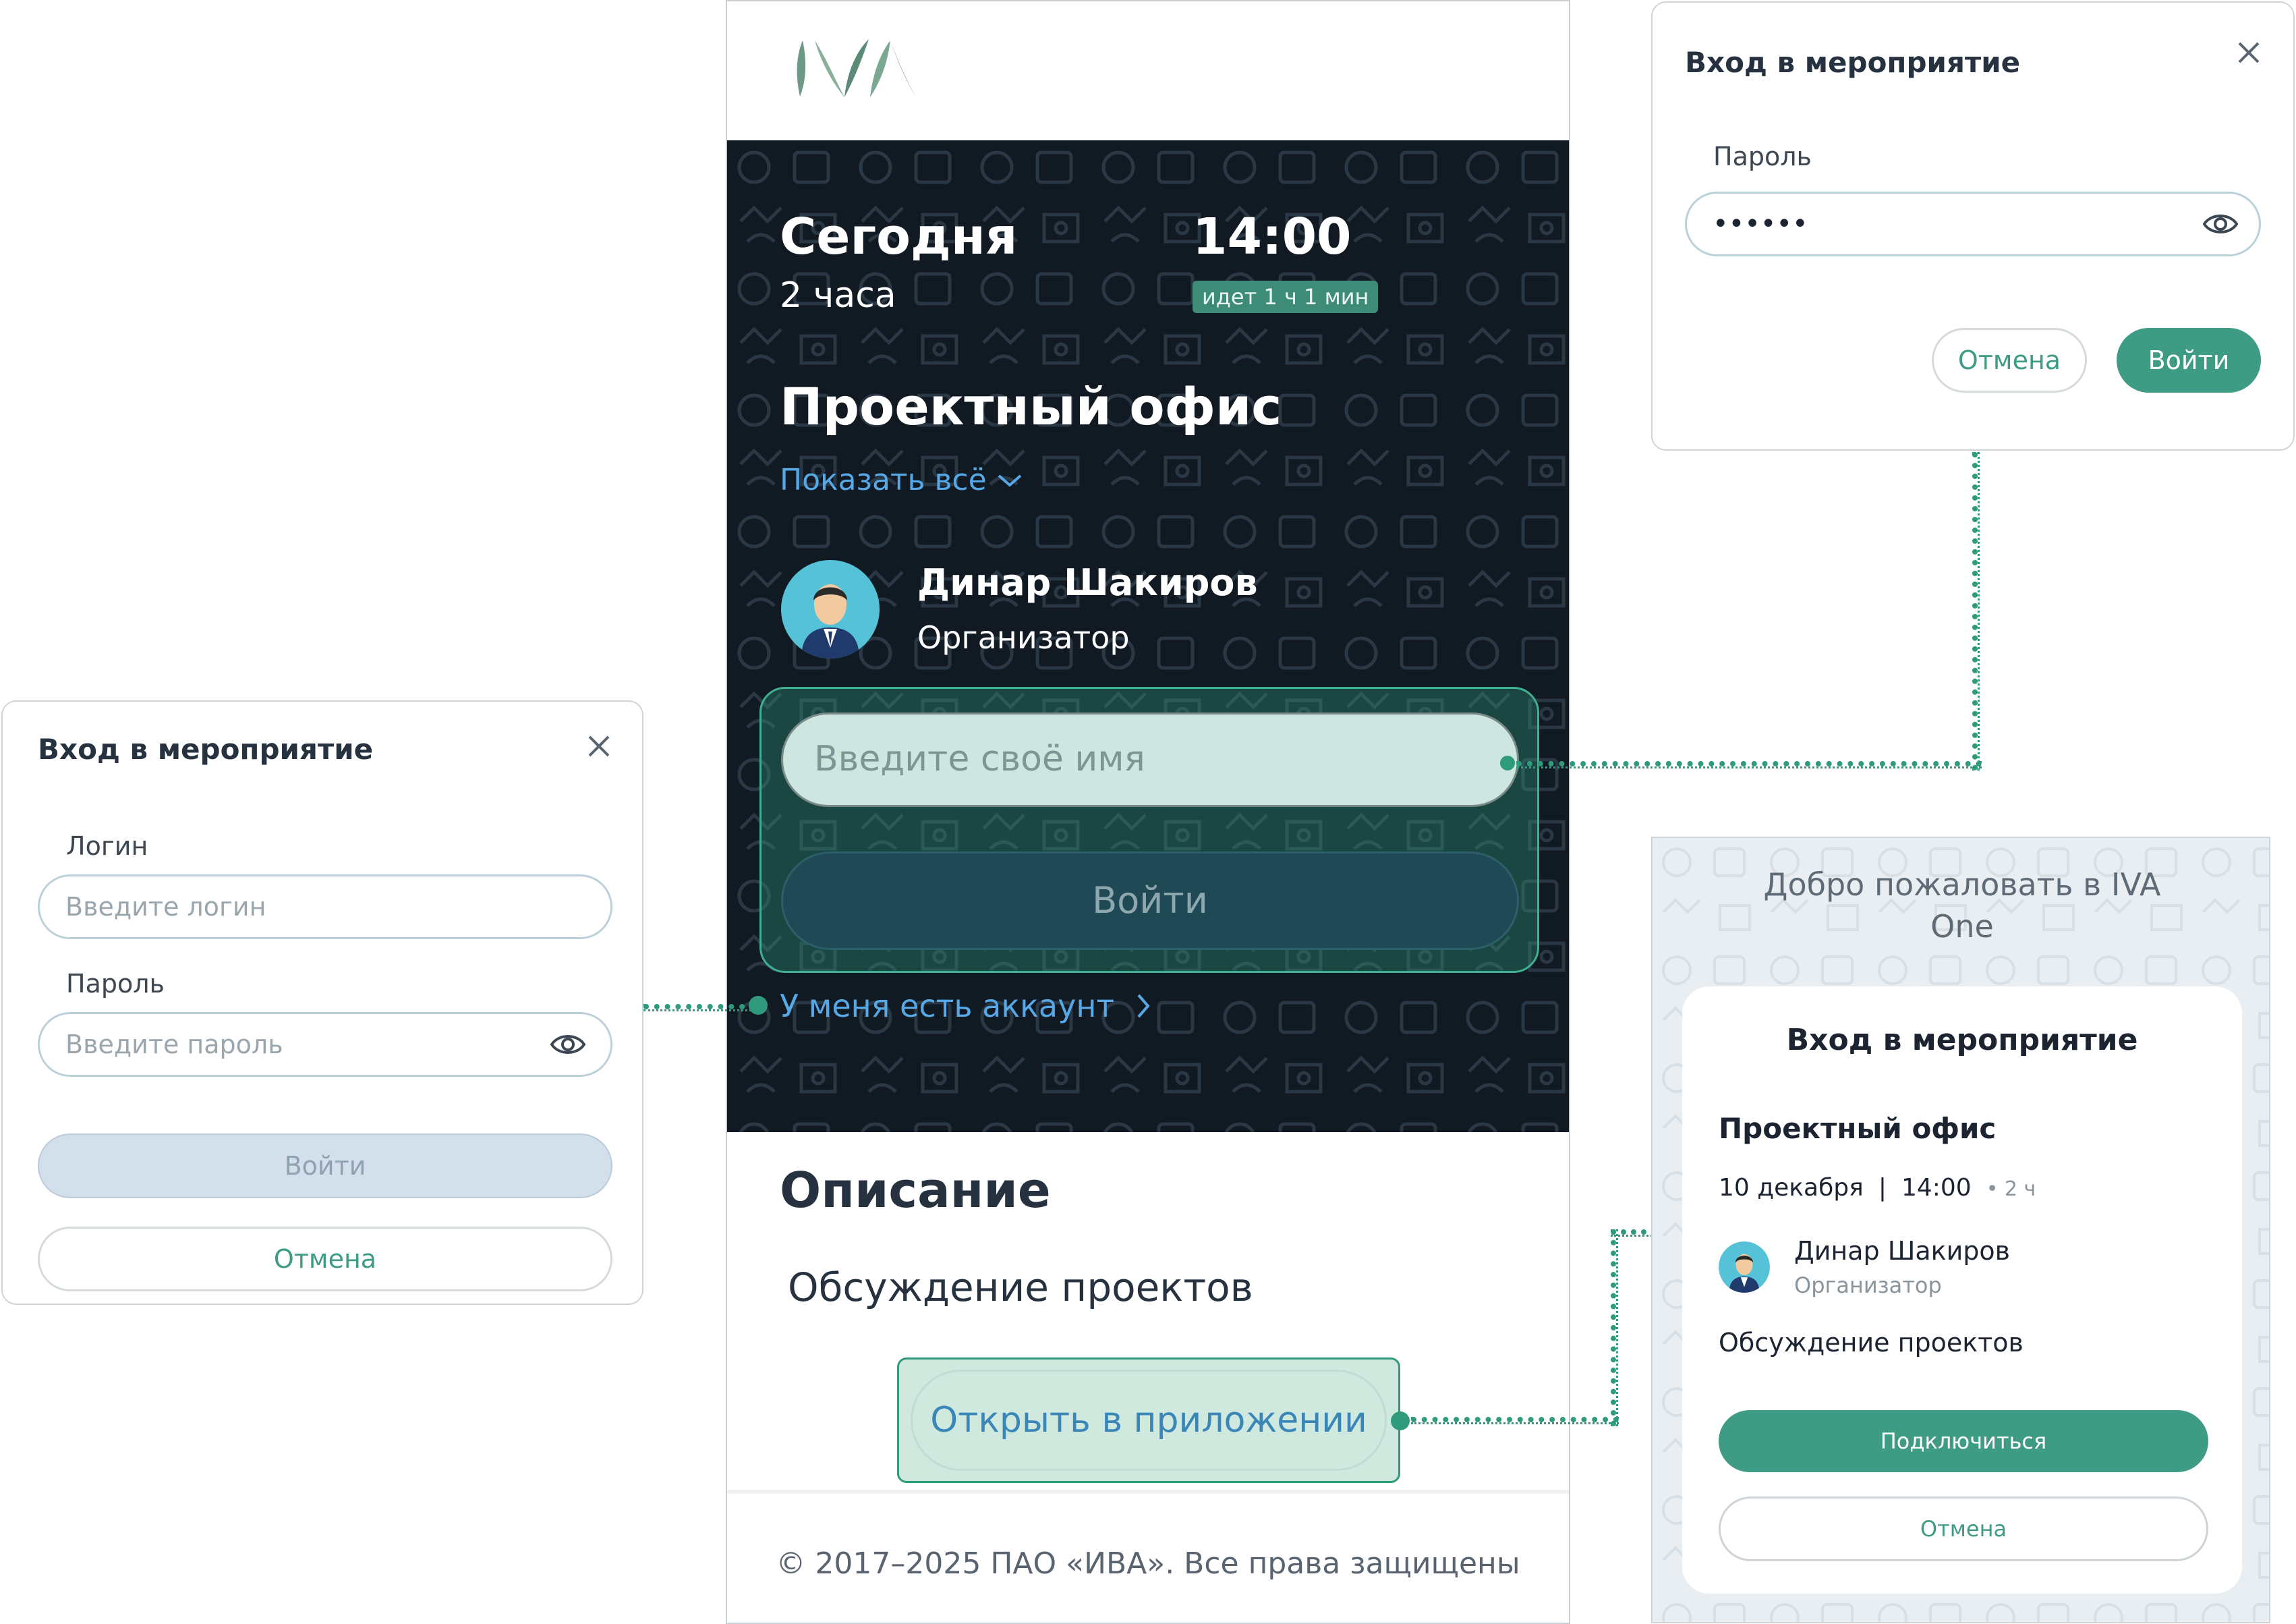 The image size is (2296, 1624). Describe the element at coordinates (107, 846) in the screenshot. I see `login-label: Логин` at that location.